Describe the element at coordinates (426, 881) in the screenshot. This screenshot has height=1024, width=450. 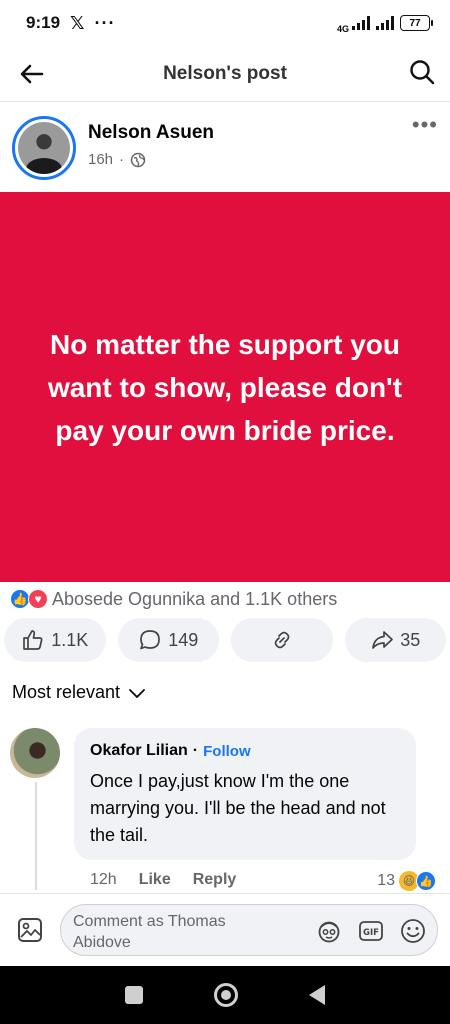
I see `like-reaction-icon-small: 👍` at that location.